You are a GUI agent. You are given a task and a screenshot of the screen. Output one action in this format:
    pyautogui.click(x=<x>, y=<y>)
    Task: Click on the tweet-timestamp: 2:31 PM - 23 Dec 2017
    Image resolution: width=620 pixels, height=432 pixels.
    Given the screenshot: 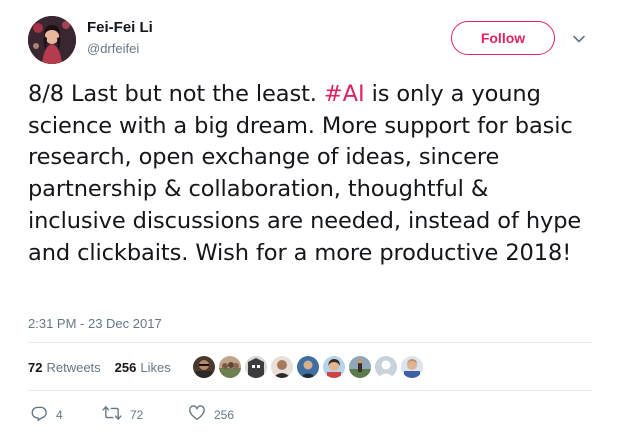 What is the action you would take?
    pyautogui.click(x=95, y=323)
    